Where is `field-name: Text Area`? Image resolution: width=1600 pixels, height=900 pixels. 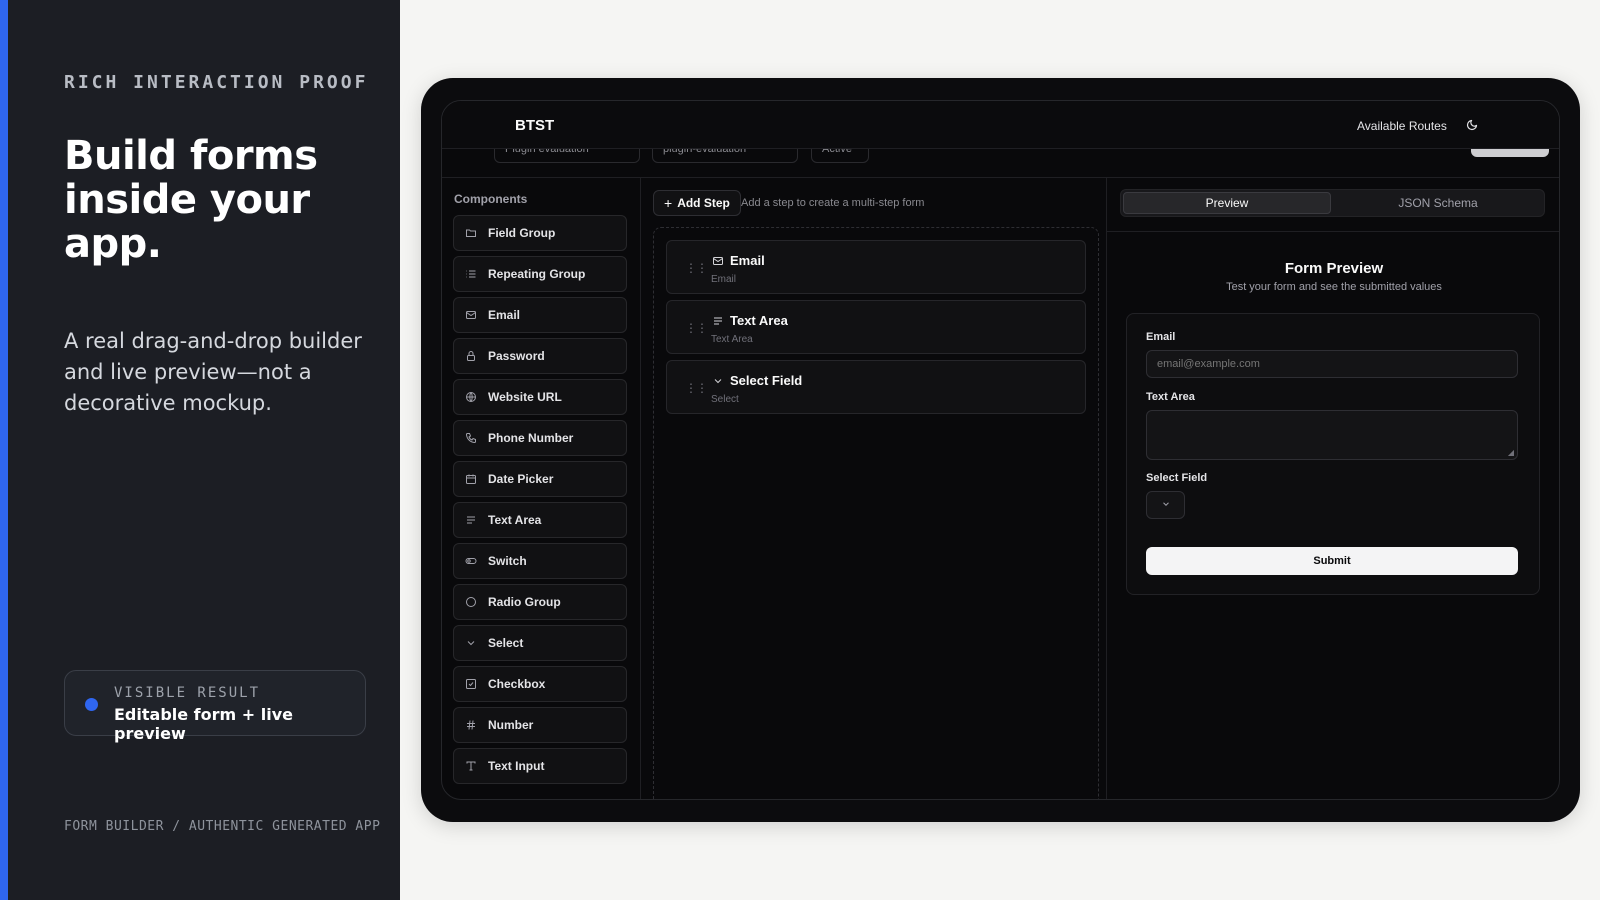
field-name: Text Area is located at coordinates (759, 320).